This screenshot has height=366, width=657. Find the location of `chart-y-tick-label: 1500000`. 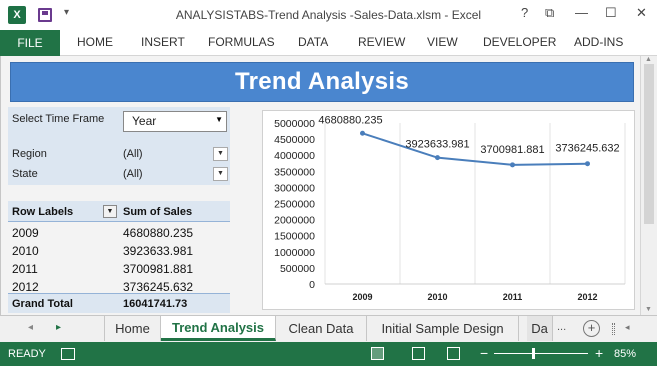

chart-y-tick-label: 1500000 is located at coordinates (294, 237).